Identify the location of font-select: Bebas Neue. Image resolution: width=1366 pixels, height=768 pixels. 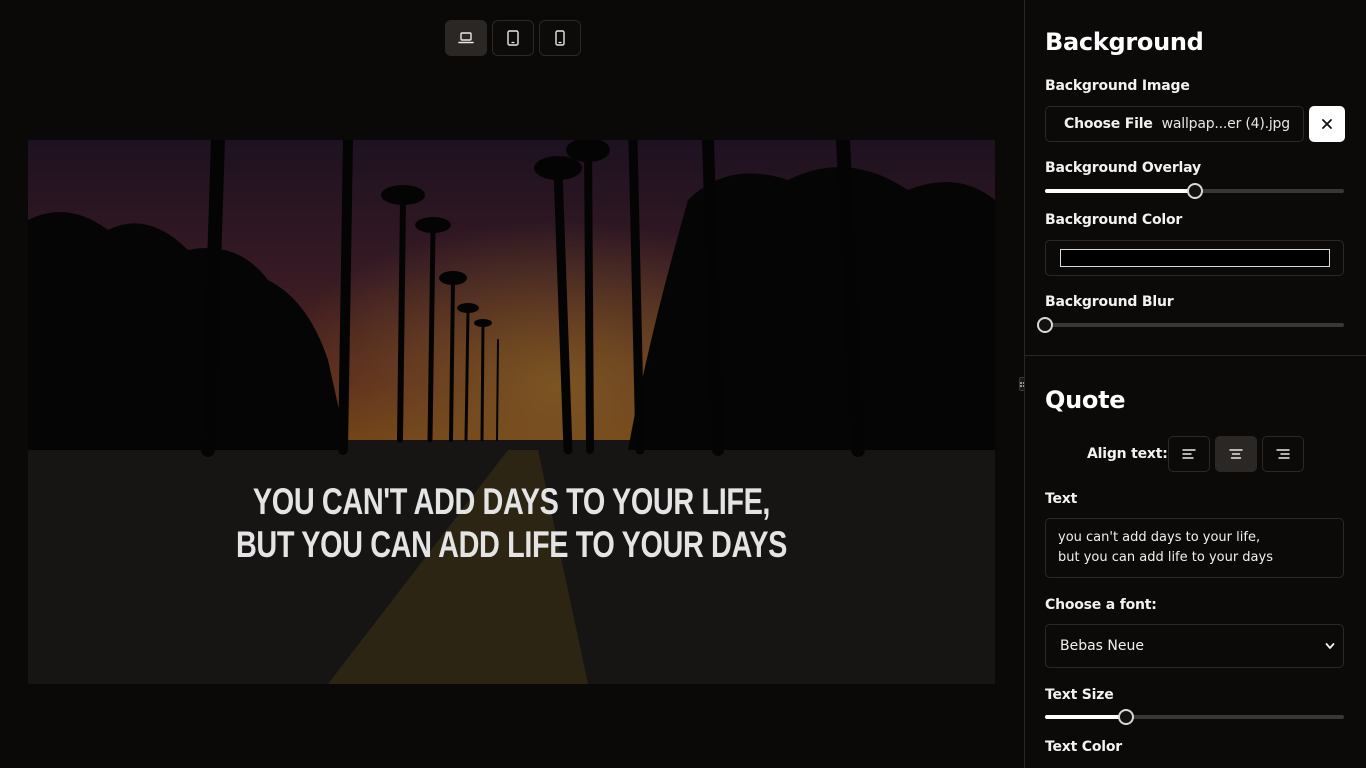
(1194, 646).